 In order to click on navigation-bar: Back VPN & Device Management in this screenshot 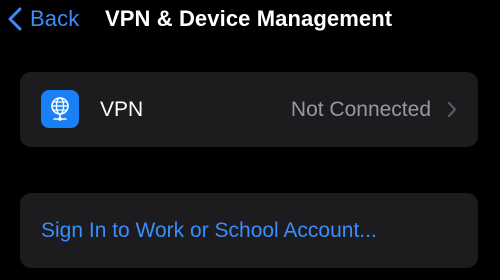, I will do `click(250, 20)`.